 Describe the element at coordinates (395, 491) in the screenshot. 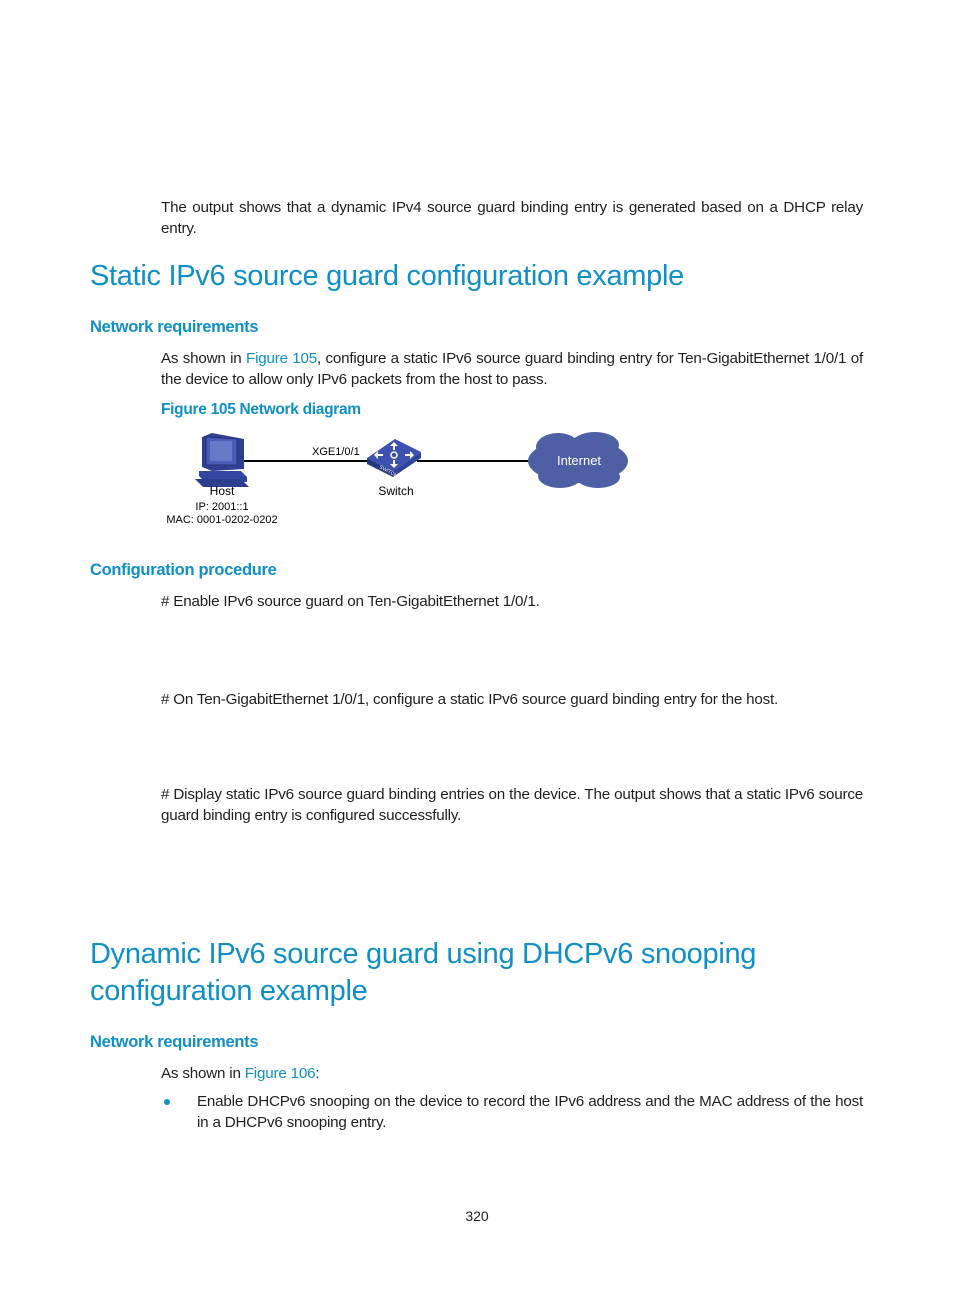

I see `switch-label: Switch` at that location.